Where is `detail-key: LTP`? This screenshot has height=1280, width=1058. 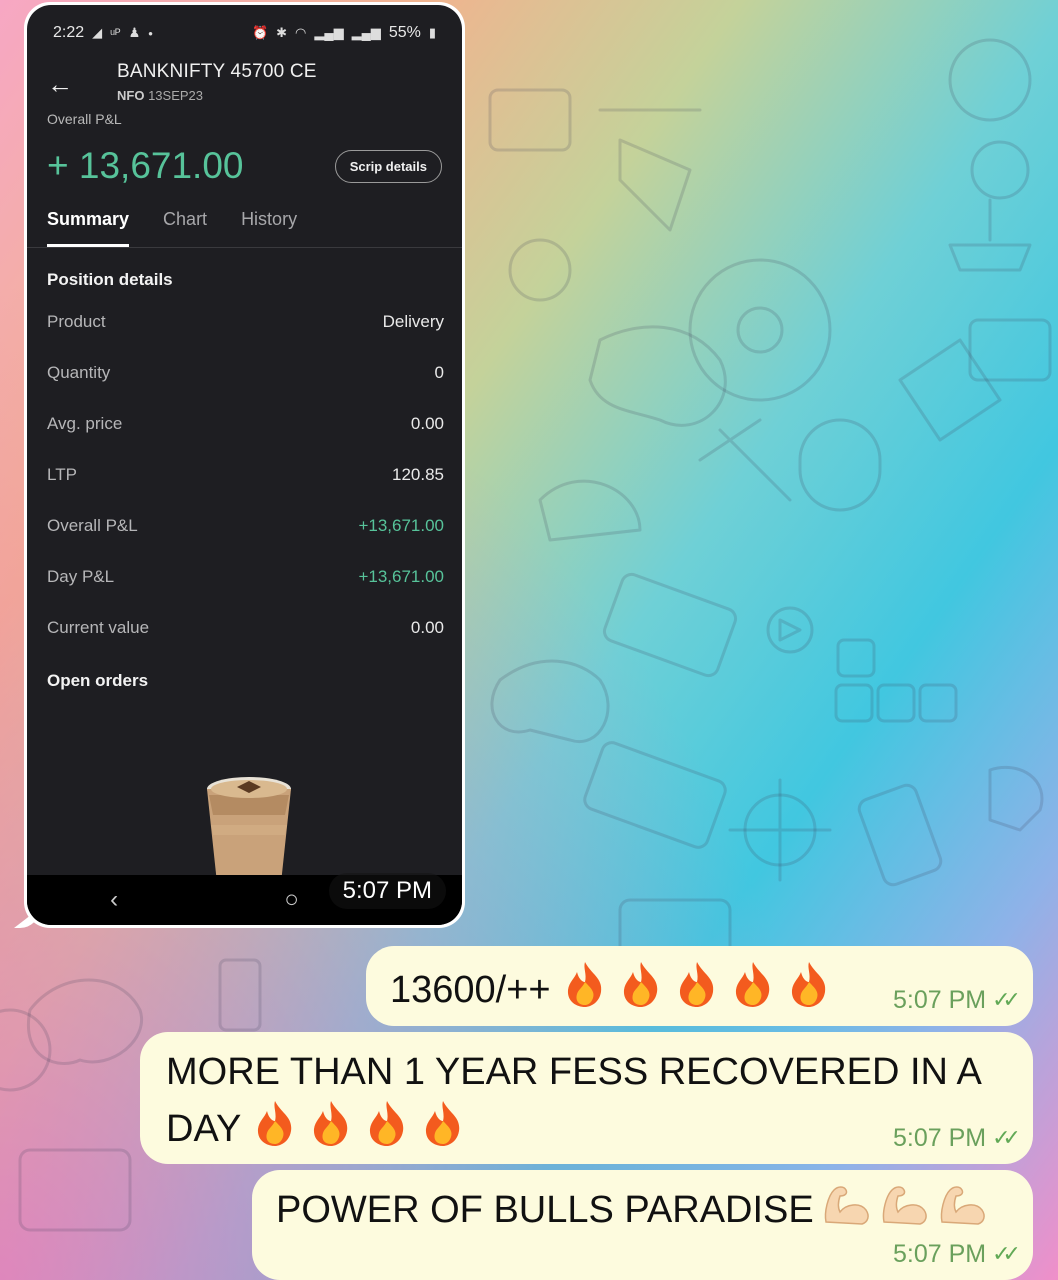 detail-key: LTP is located at coordinates (62, 474).